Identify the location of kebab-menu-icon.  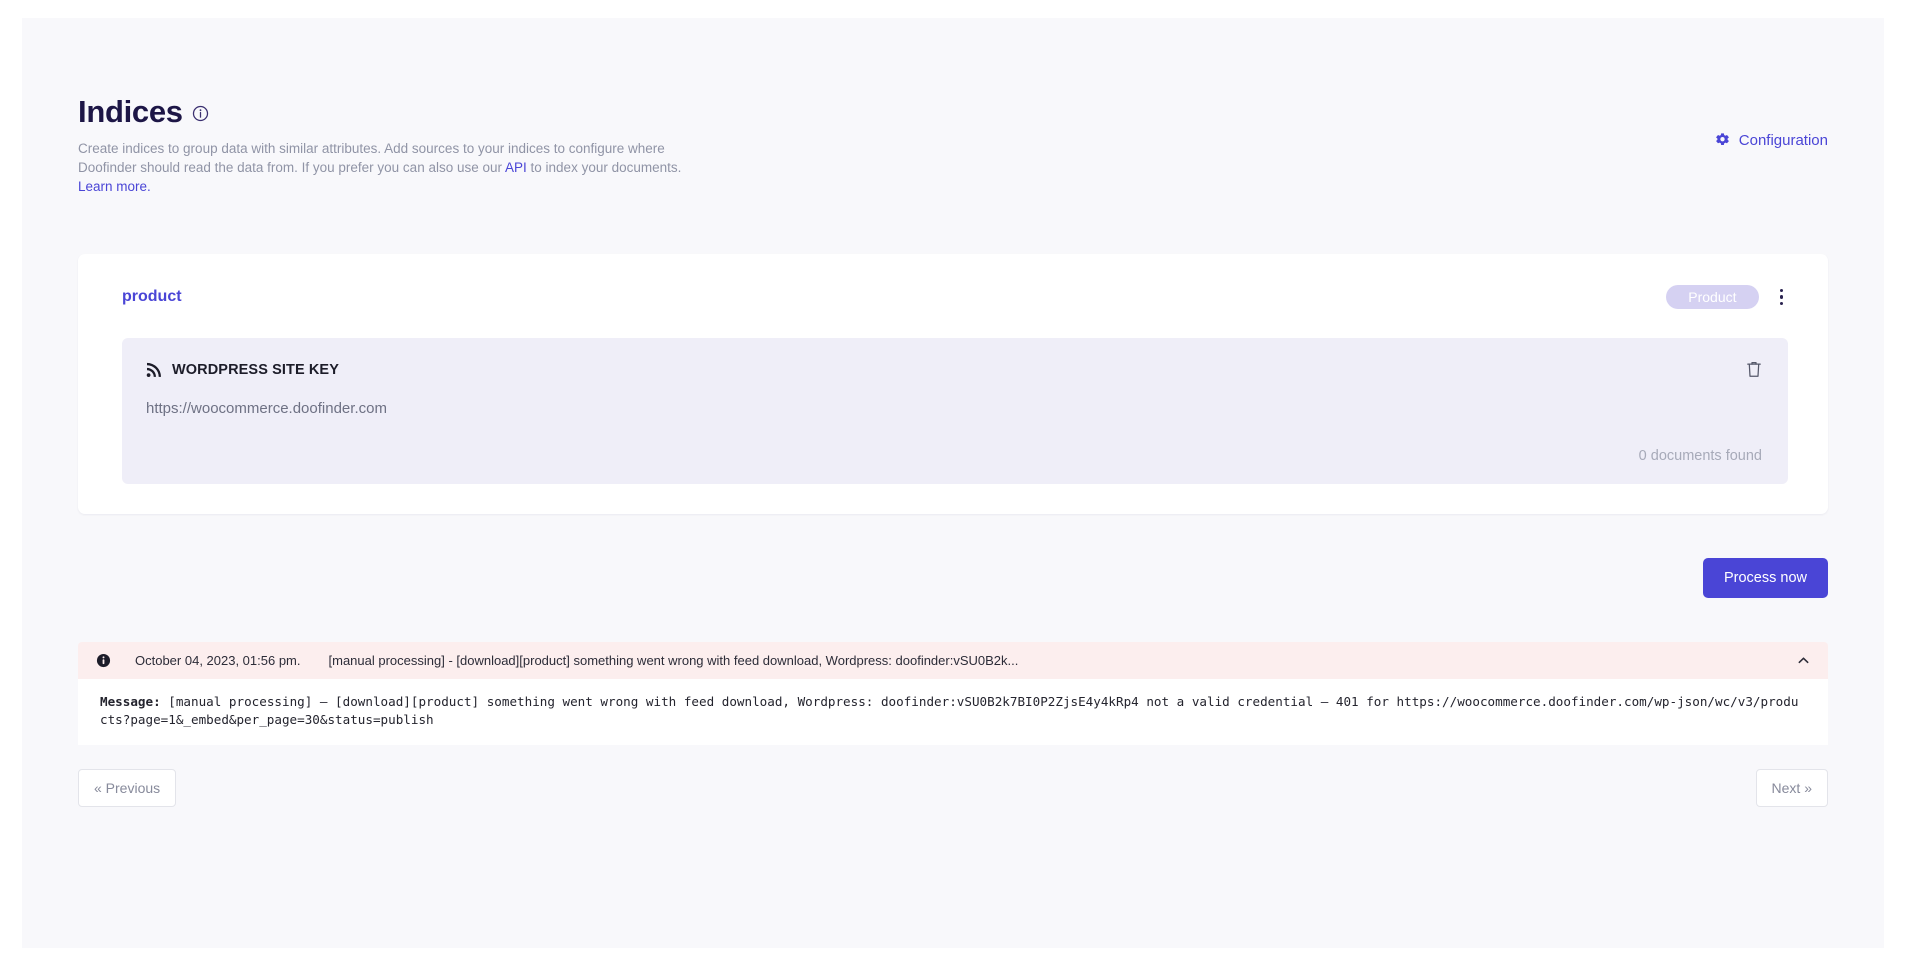
(1782, 297).